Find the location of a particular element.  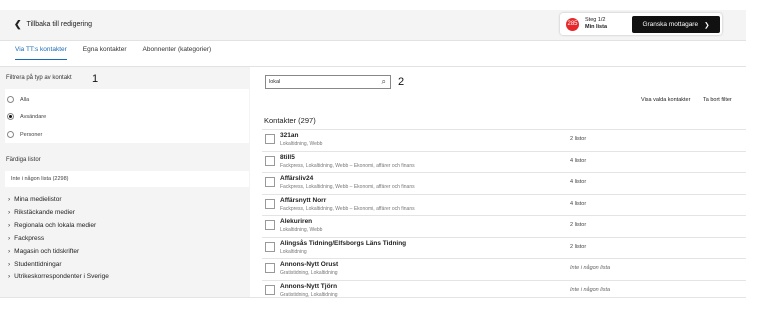

chevron-left-icon: ❮ is located at coordinates (18, 24).